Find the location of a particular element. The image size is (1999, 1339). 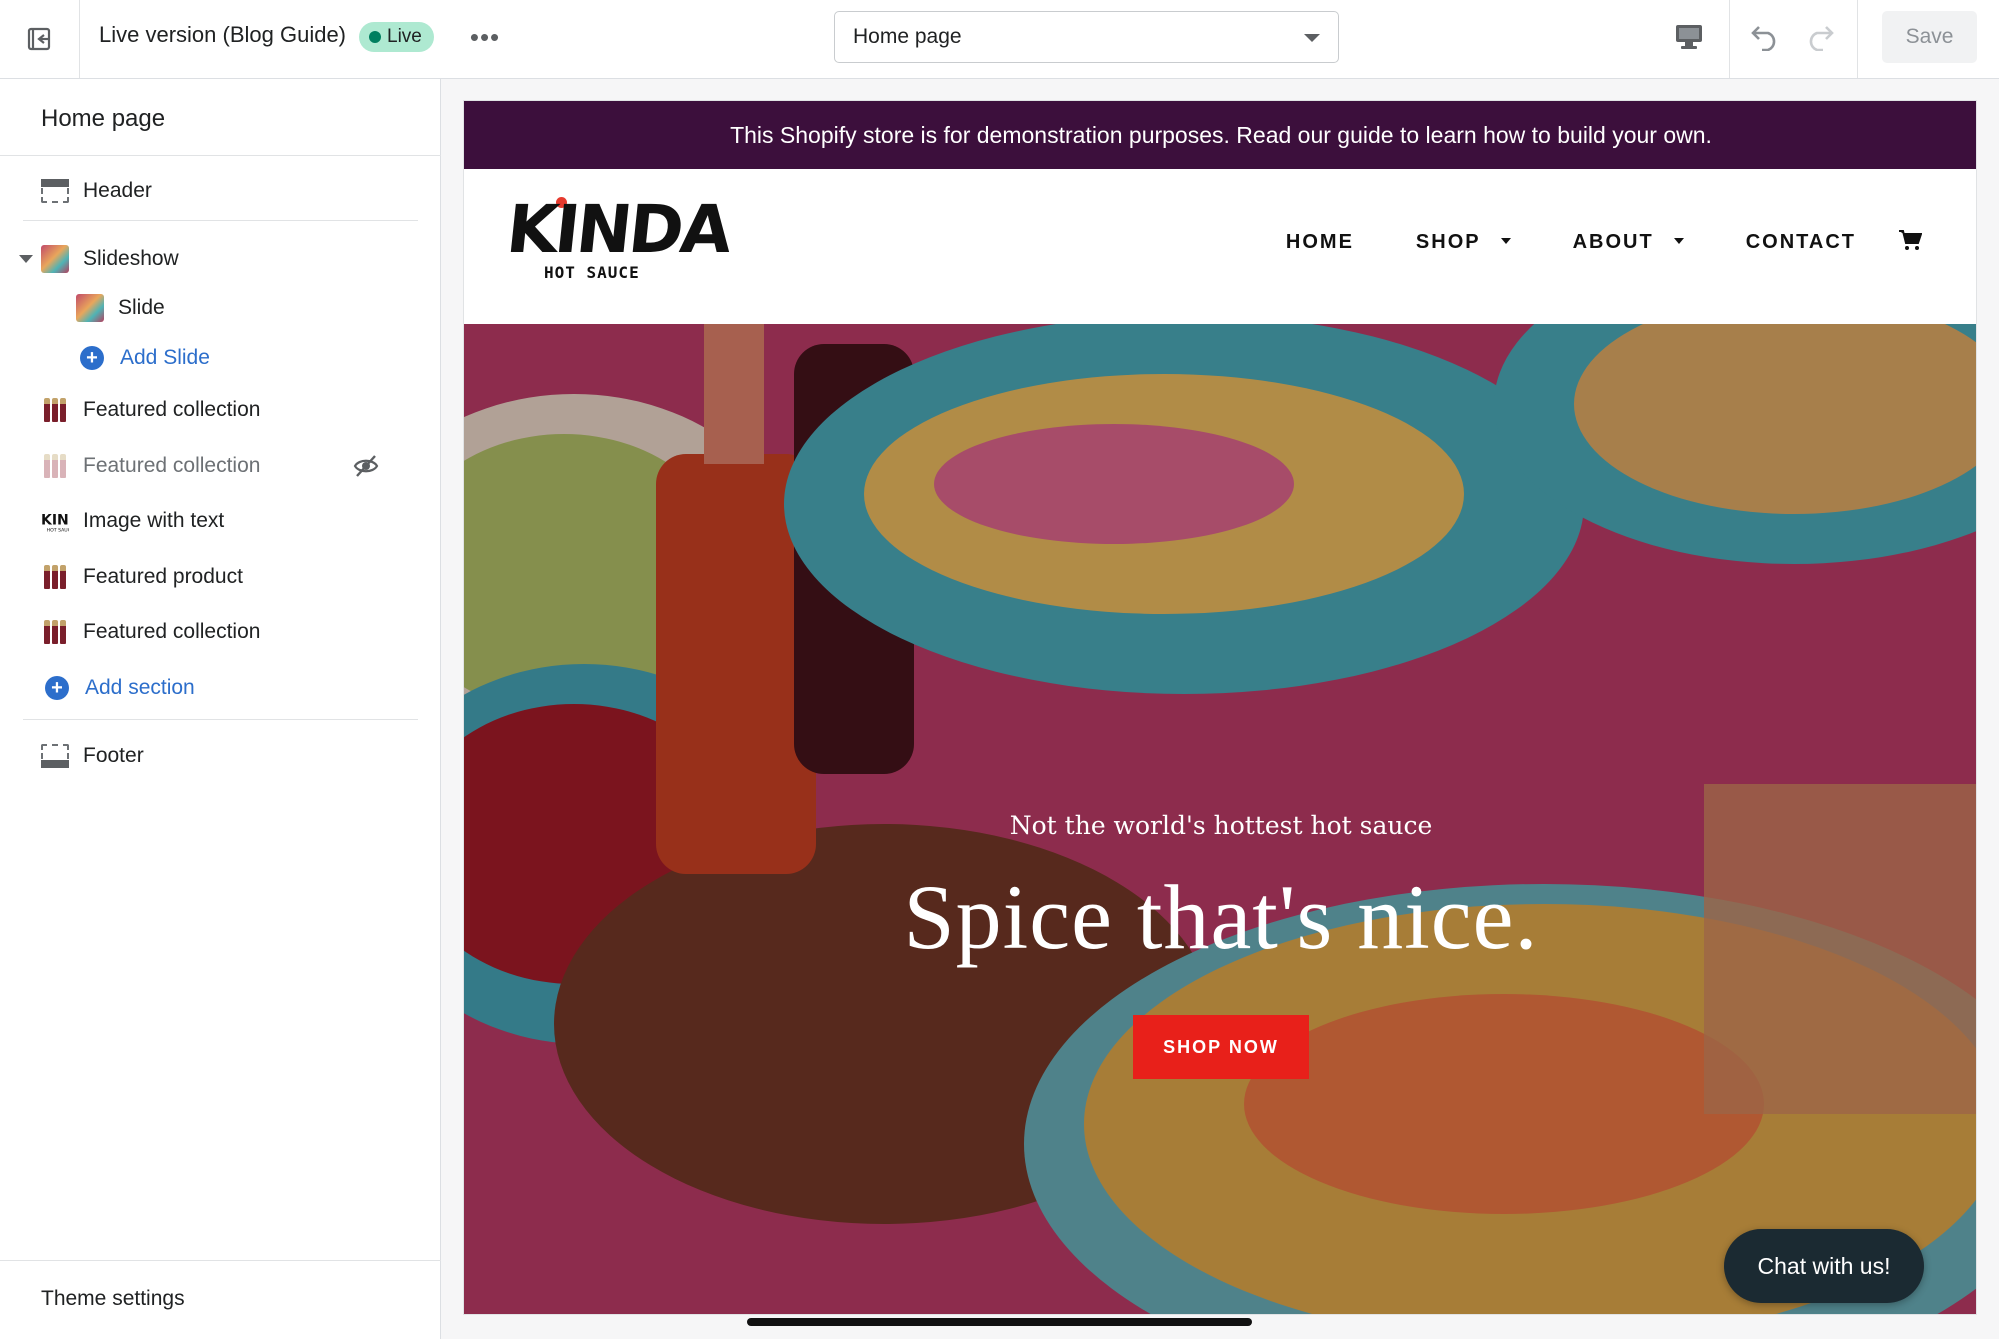

store-header: KINDA HOT SAUCE HOME SHOP ABOUT CONTACT is located at coordinates (1220, 246).